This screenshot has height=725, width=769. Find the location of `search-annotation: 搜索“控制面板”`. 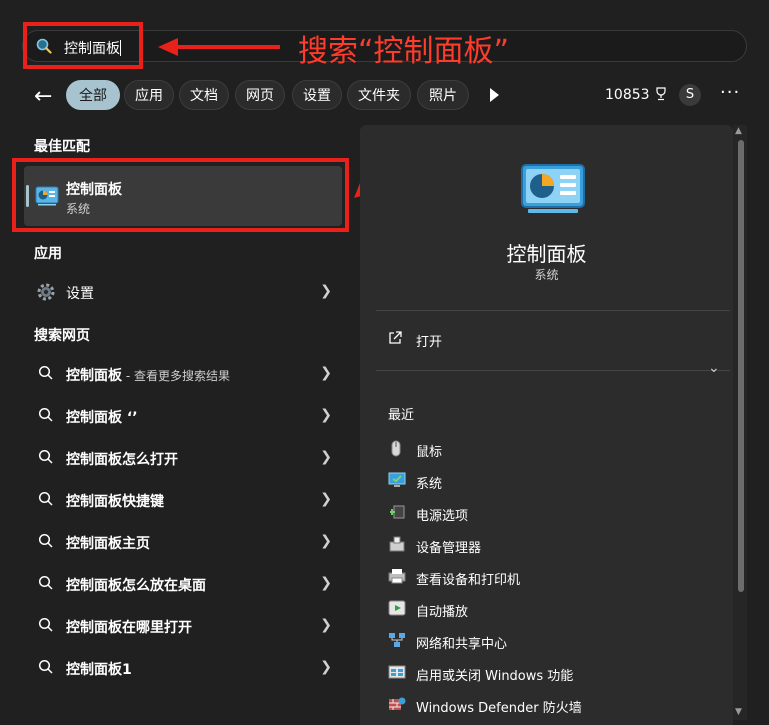

search-annotation: 搜索“控制面板” is located at coordinates (404, 51).